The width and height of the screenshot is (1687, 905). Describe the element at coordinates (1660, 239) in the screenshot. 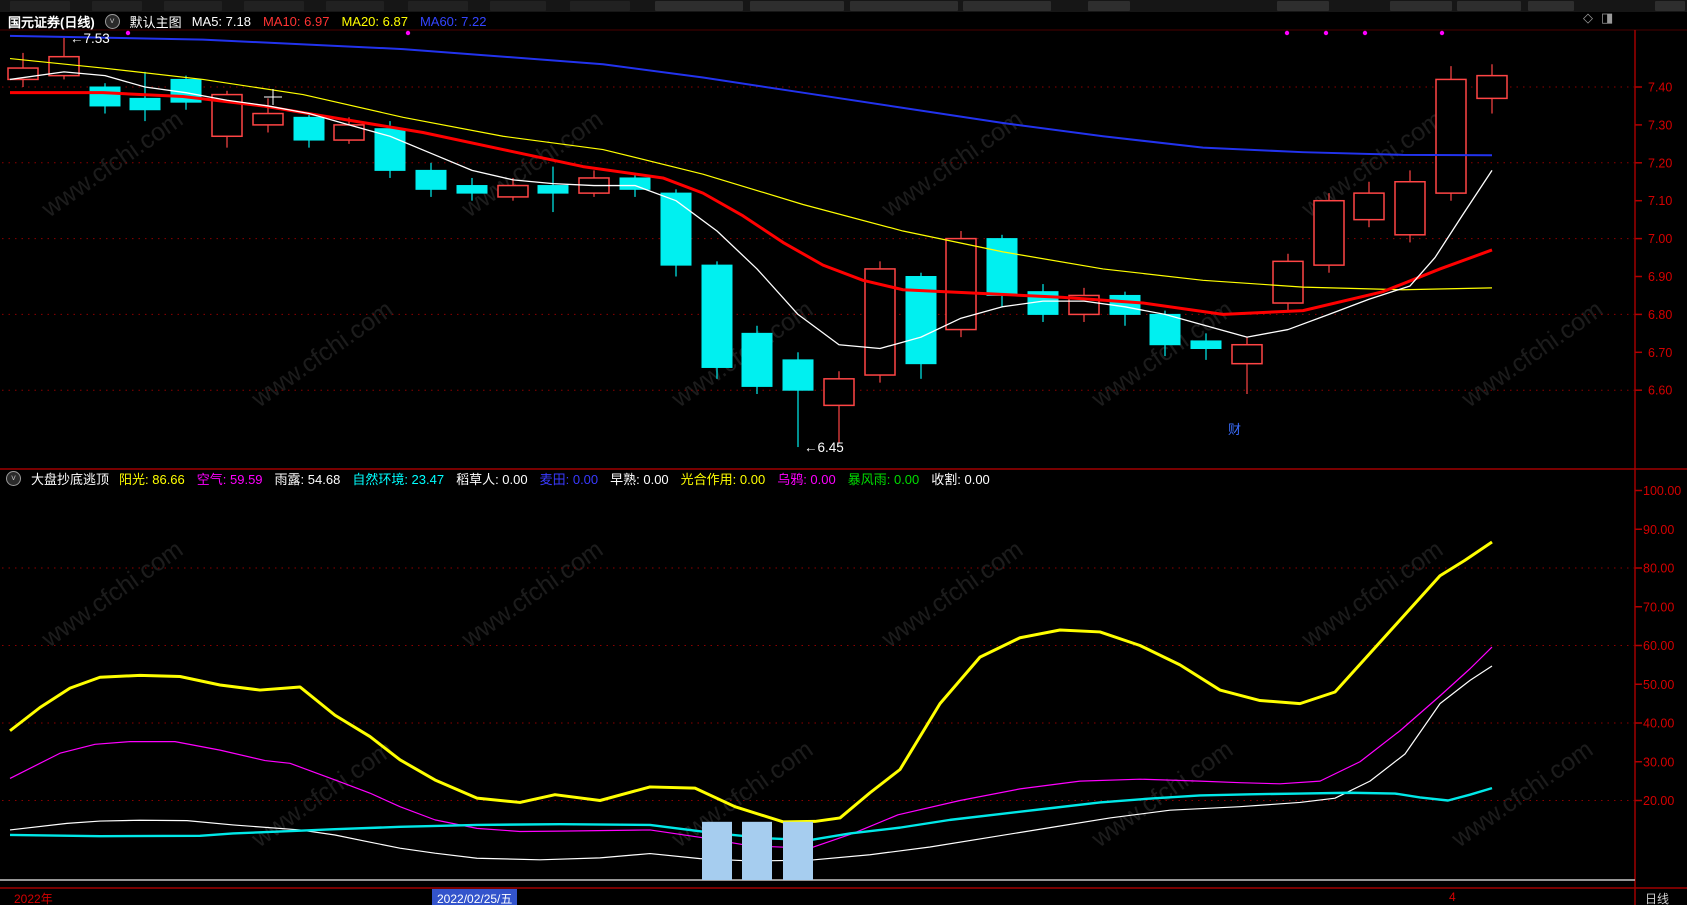

I see `price-tick-label: 7.00` at that location.